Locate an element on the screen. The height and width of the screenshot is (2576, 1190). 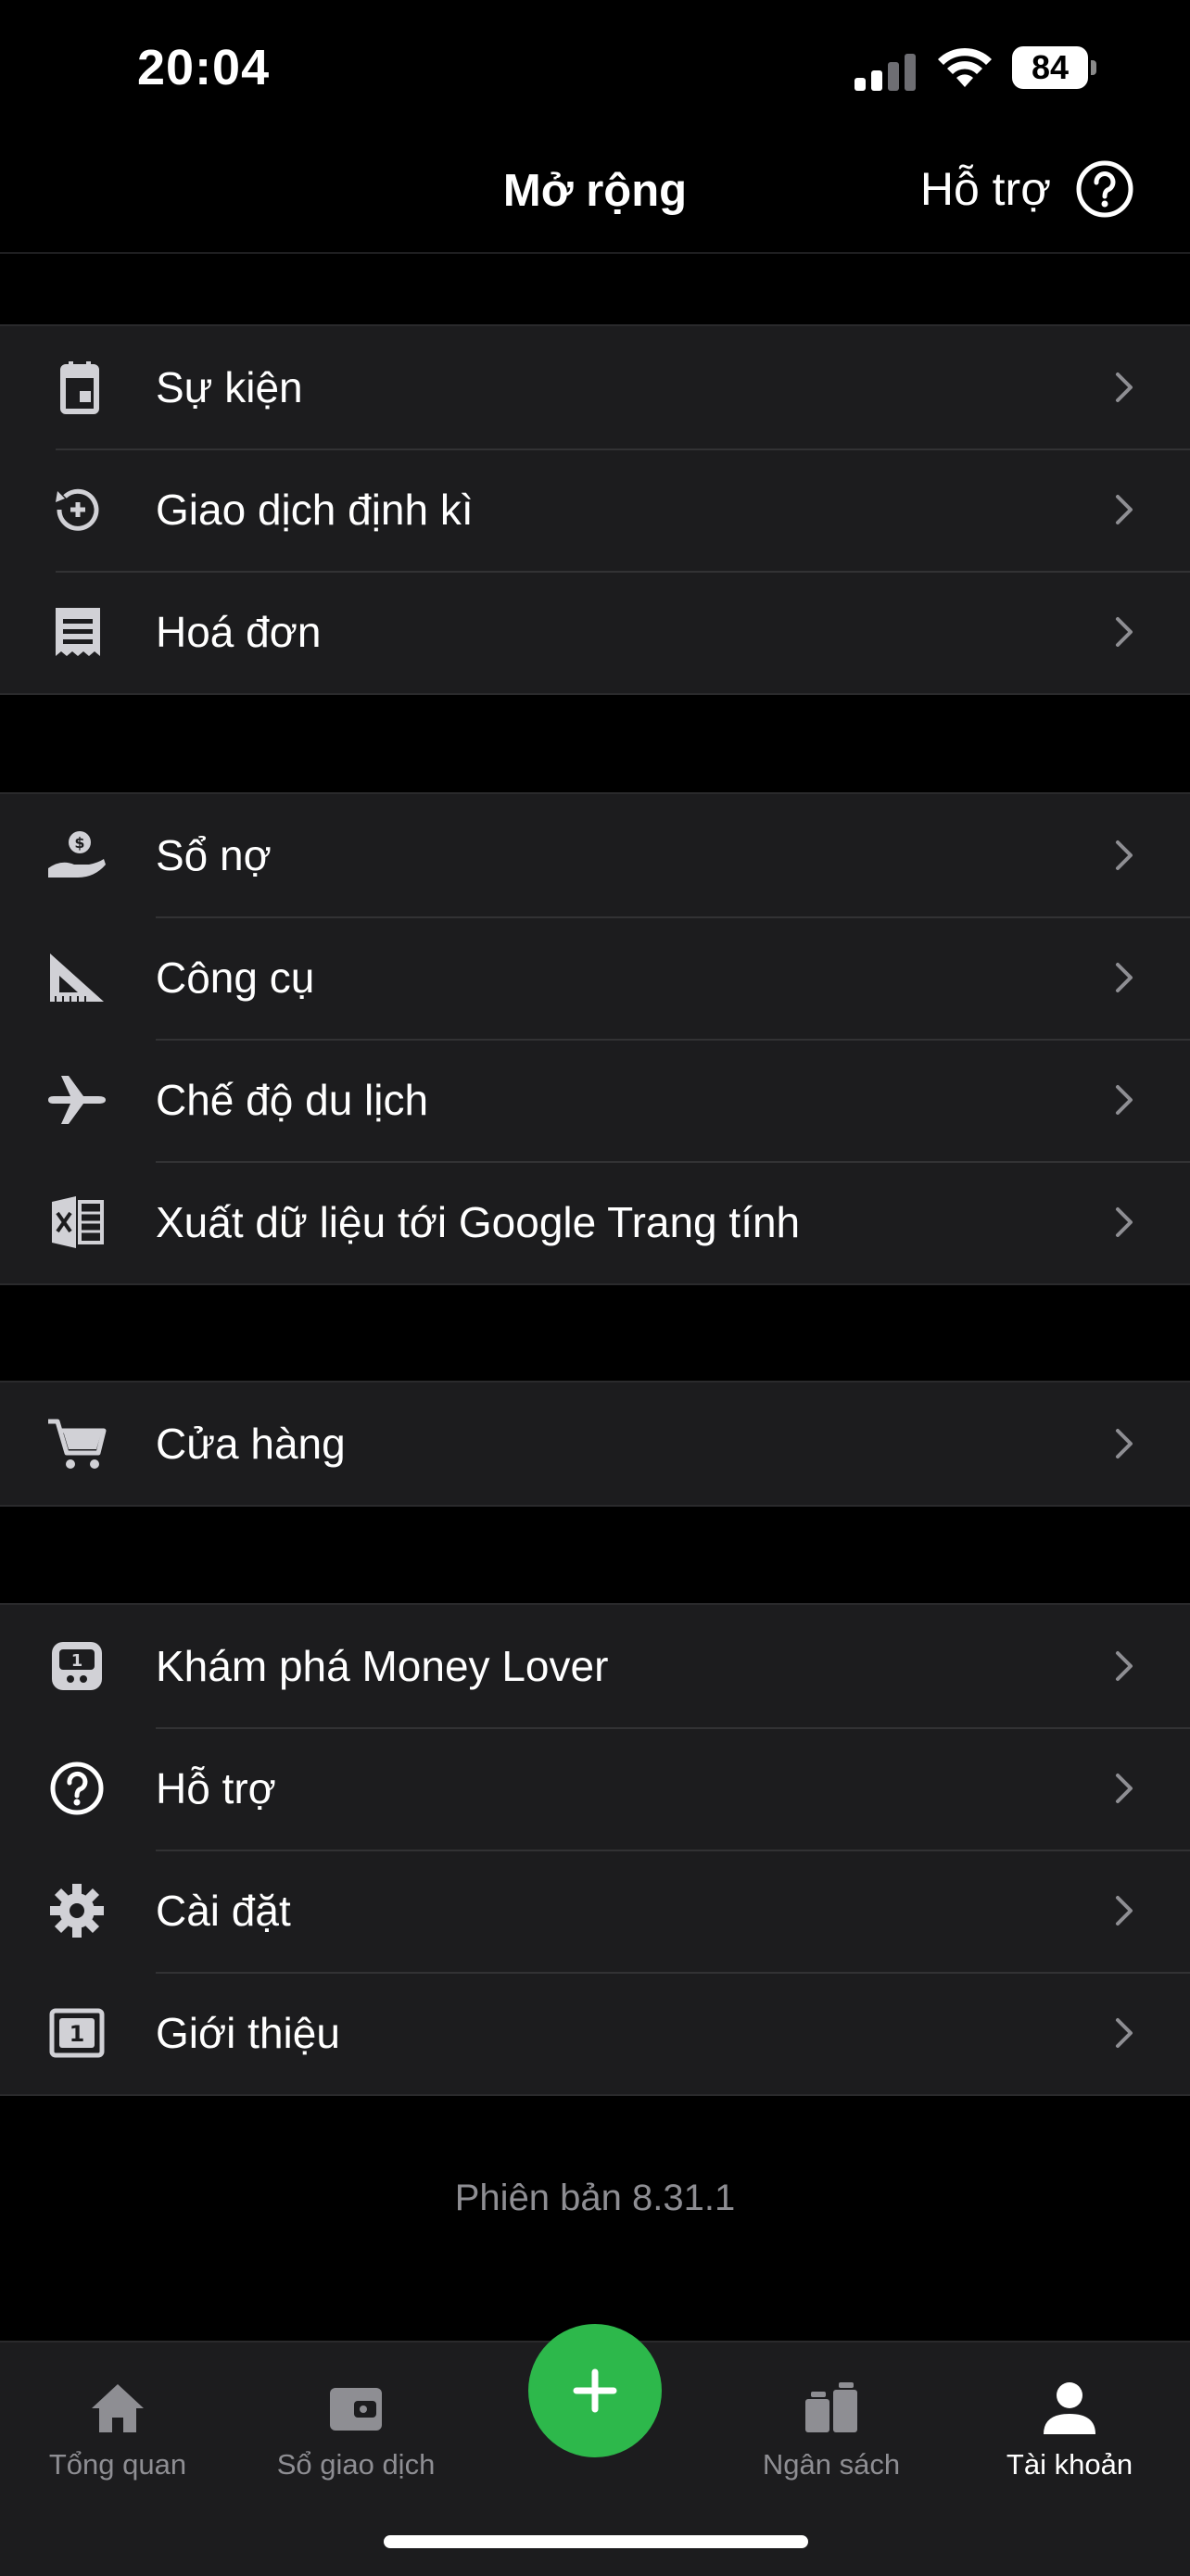
menu-item-label: Cửa hàng is located at coordinates (251, 1444).